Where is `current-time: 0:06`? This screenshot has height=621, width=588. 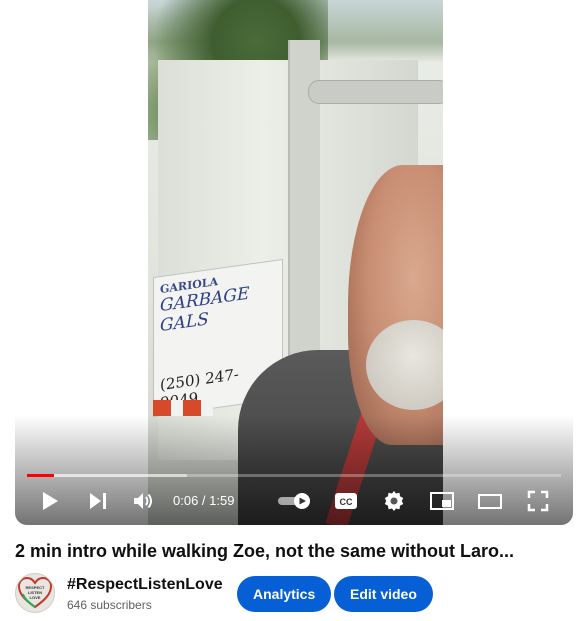 current-time: 0:06 is located at coordinates (186, 500).